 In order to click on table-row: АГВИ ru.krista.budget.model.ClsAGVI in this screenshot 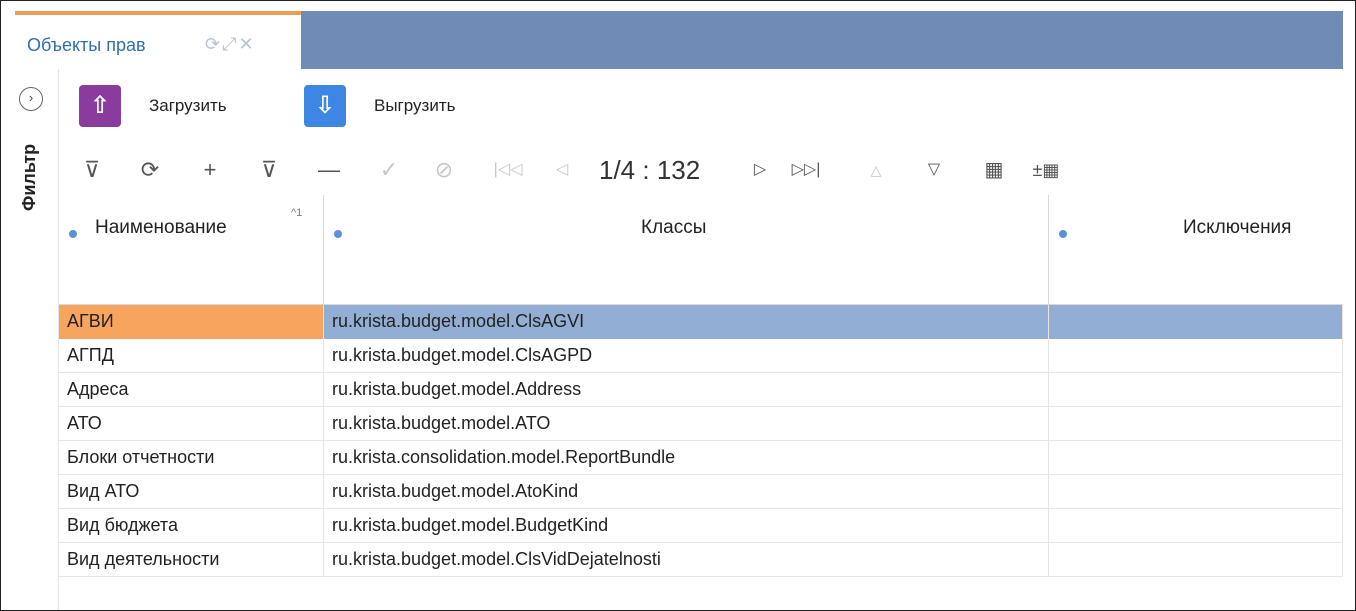, I will do `click(701, 322)`.